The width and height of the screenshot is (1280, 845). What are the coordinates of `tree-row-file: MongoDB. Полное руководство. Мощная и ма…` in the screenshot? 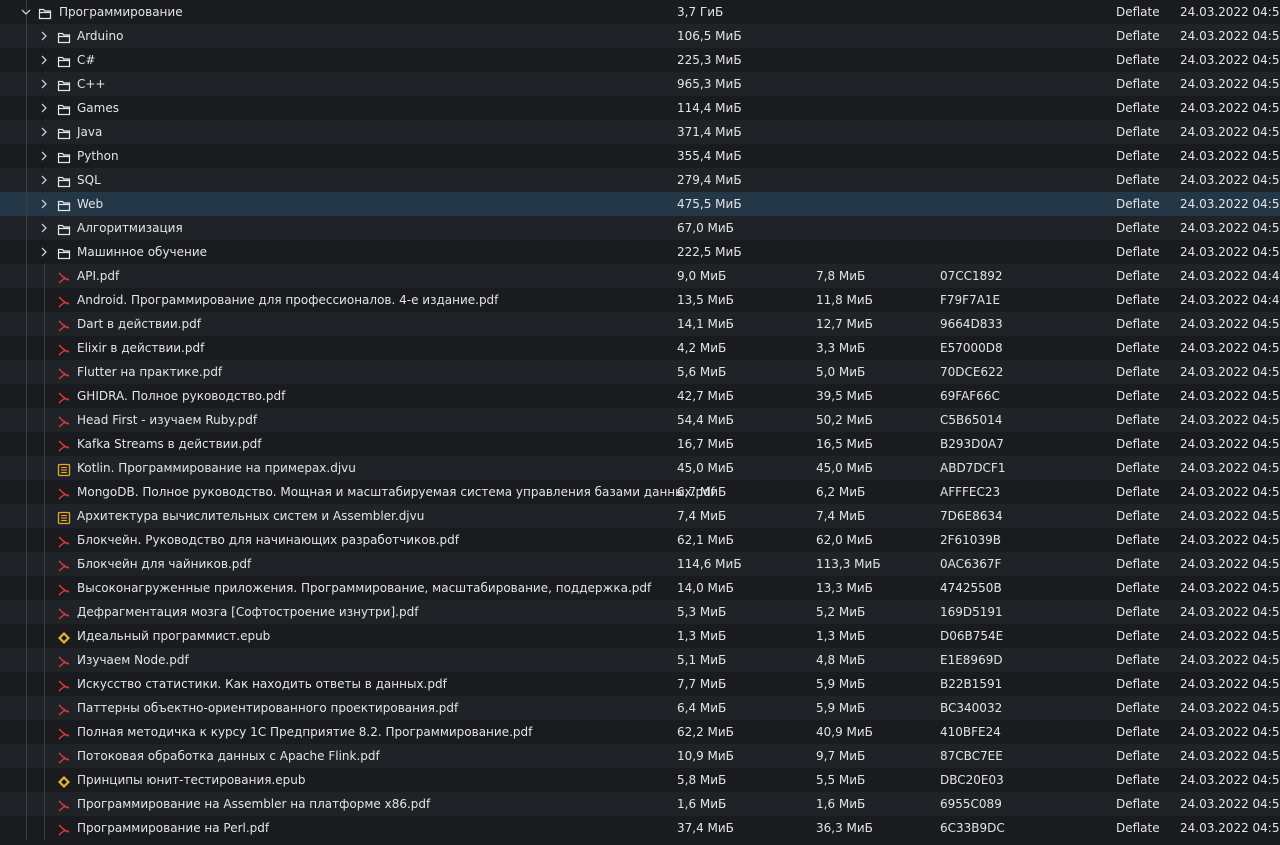 It's located at (640, 492).